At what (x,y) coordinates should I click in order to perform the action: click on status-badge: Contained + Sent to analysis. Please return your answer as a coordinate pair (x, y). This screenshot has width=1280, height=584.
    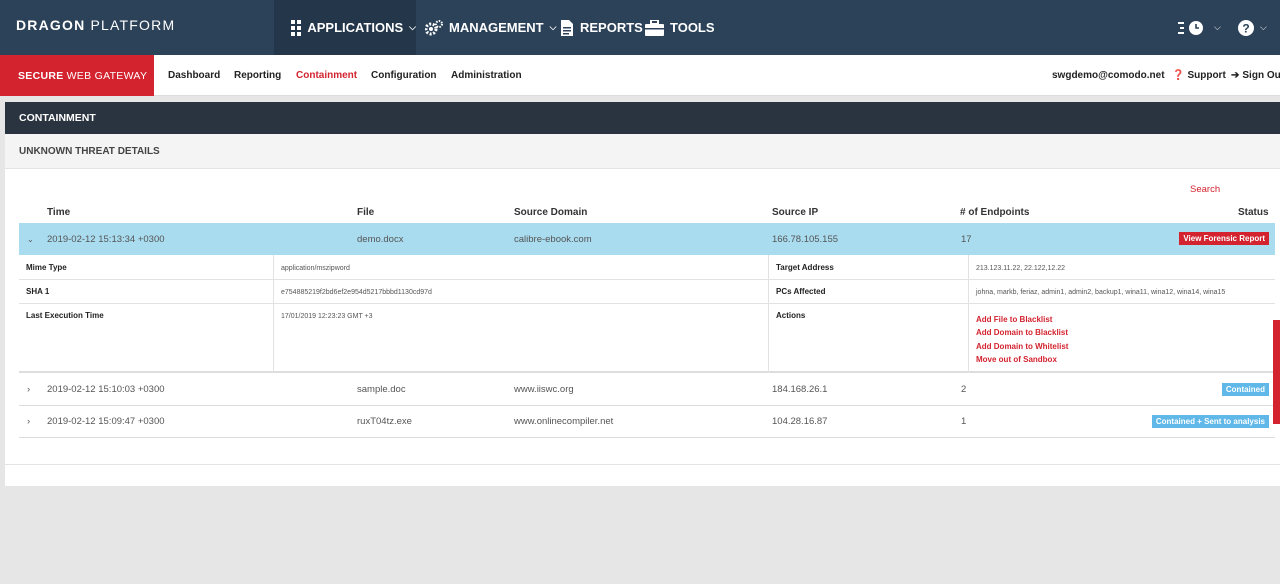
    Looking at the image, I should click on (1210, 421).